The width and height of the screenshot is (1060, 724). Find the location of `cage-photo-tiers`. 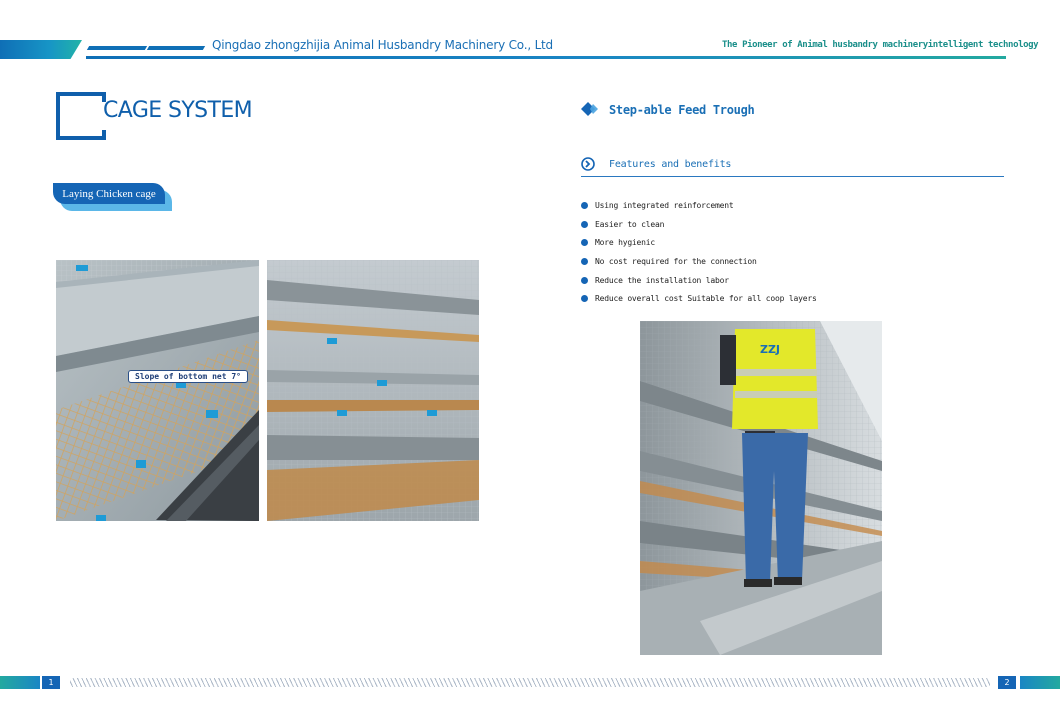

cage-photo-tiers is located at coordinates (373, 390).